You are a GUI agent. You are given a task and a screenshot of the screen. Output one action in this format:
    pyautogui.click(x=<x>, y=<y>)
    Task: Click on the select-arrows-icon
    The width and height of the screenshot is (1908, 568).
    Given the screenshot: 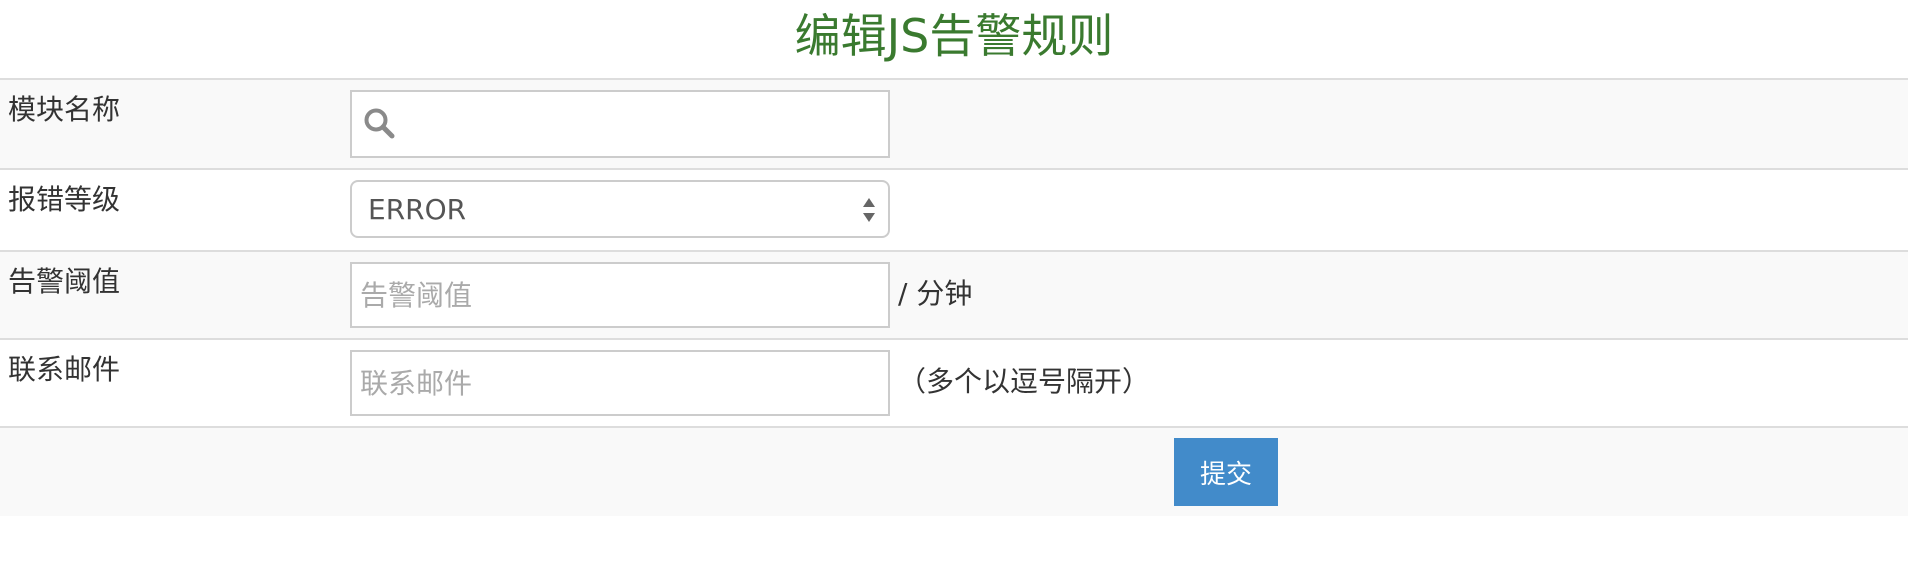 What is the action you would take?
    pyautogui.click(x=869, y=210)
    